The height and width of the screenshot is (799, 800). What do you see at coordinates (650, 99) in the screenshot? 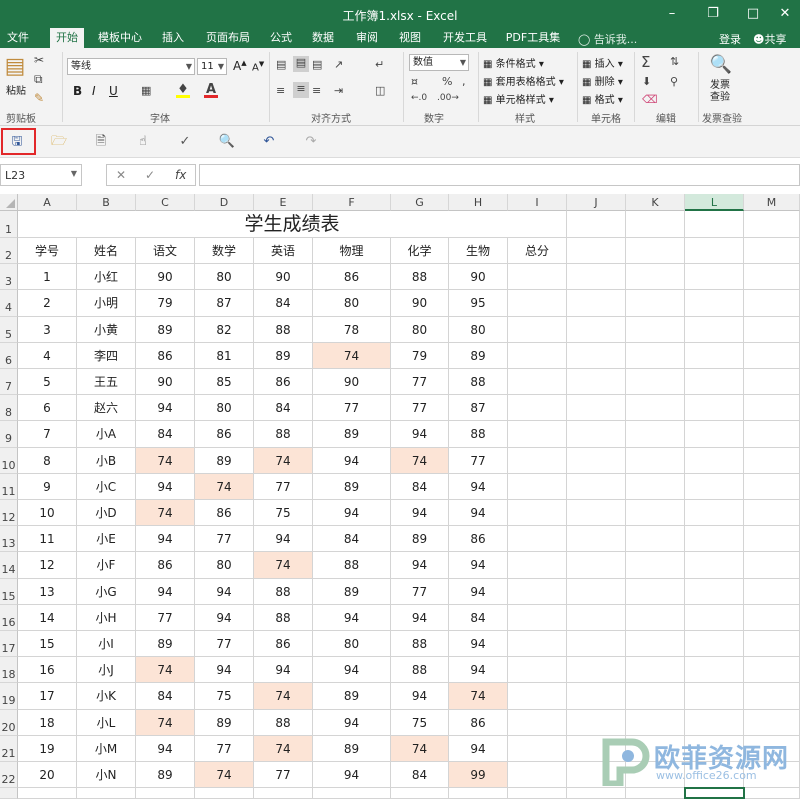
I see `clear-icon: ⌫` at bounding box center [650, 99].